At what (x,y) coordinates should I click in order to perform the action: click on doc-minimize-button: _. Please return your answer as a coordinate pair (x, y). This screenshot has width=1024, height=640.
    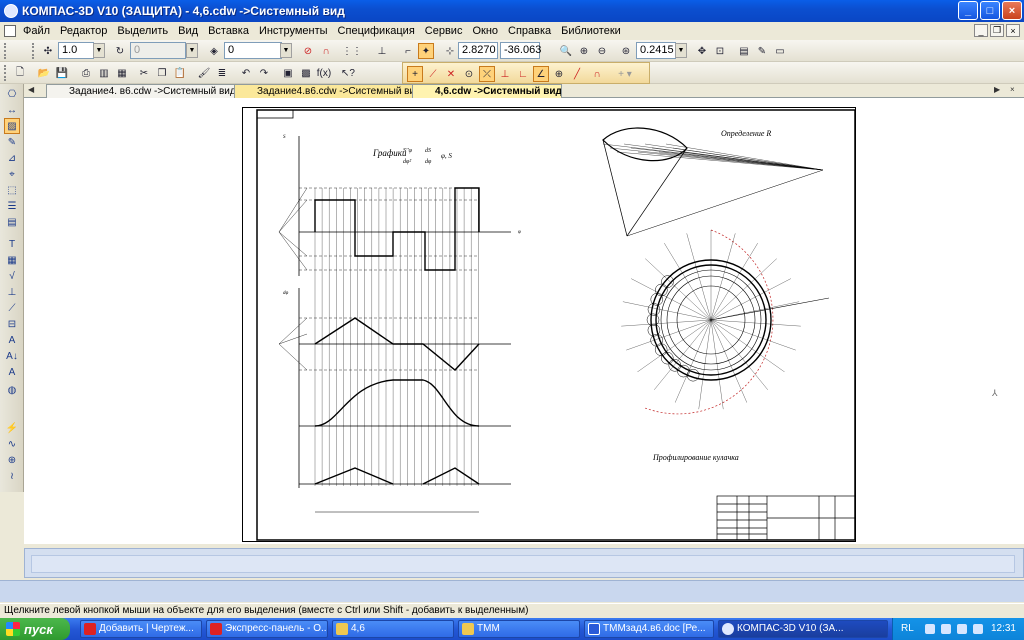
    Looking at the image, I should click on (981, 30).